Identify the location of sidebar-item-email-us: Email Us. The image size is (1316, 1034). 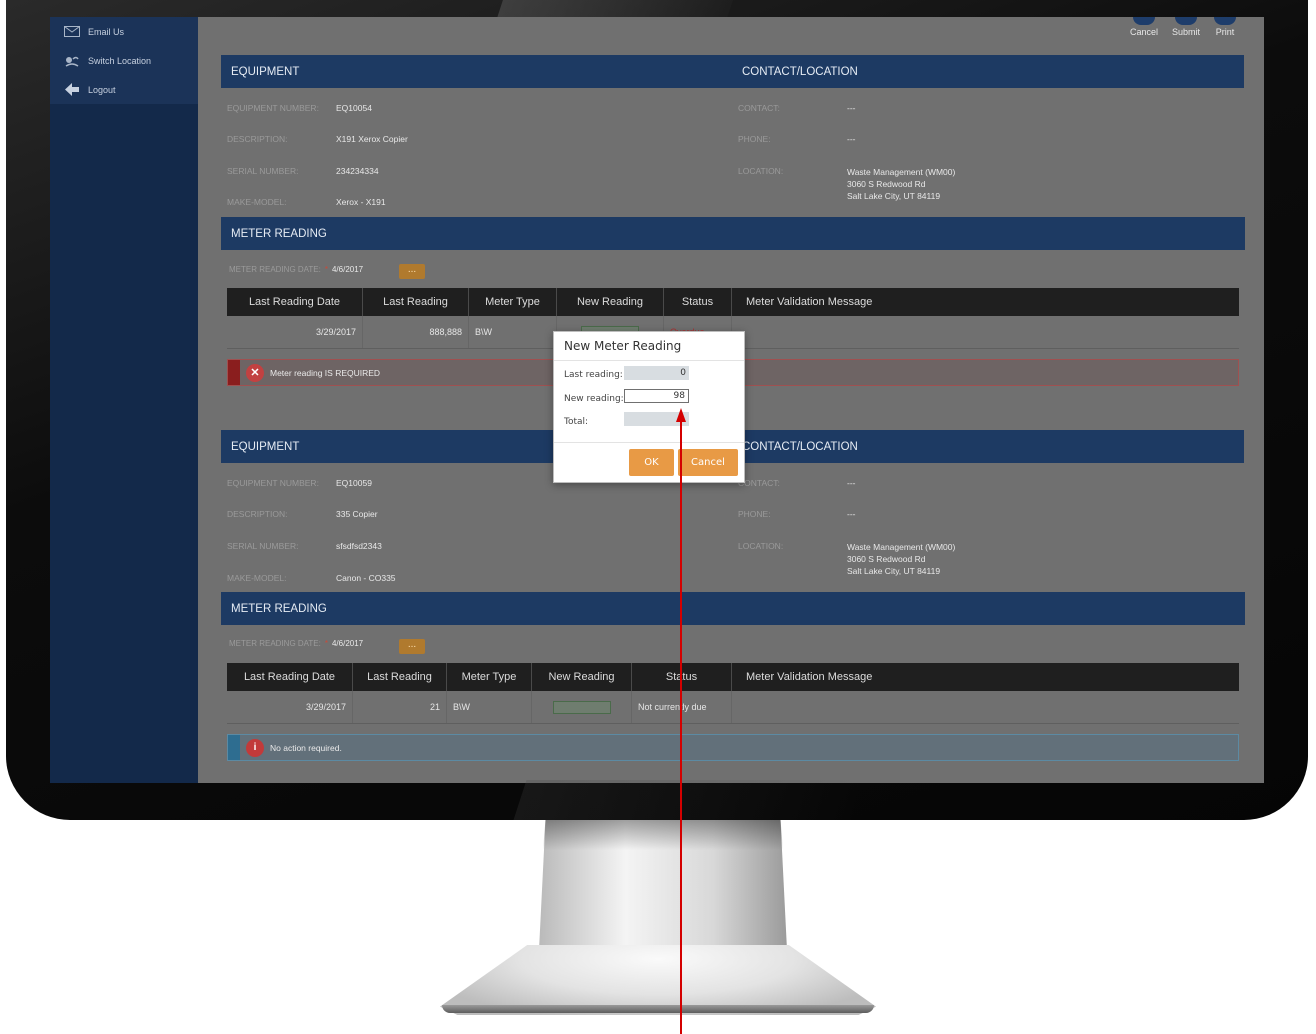
(124, 31).